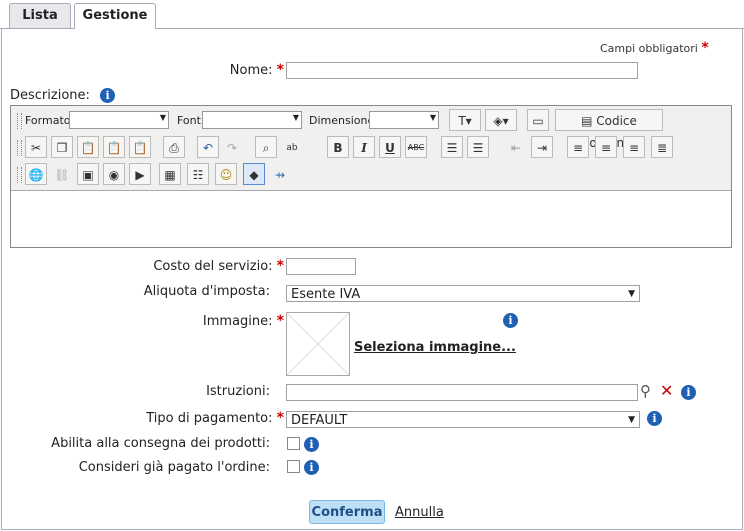 The width and height of the screenshot is (744, 531). I want to click on pagamento-value: DEFAULT, so click(319, 420).